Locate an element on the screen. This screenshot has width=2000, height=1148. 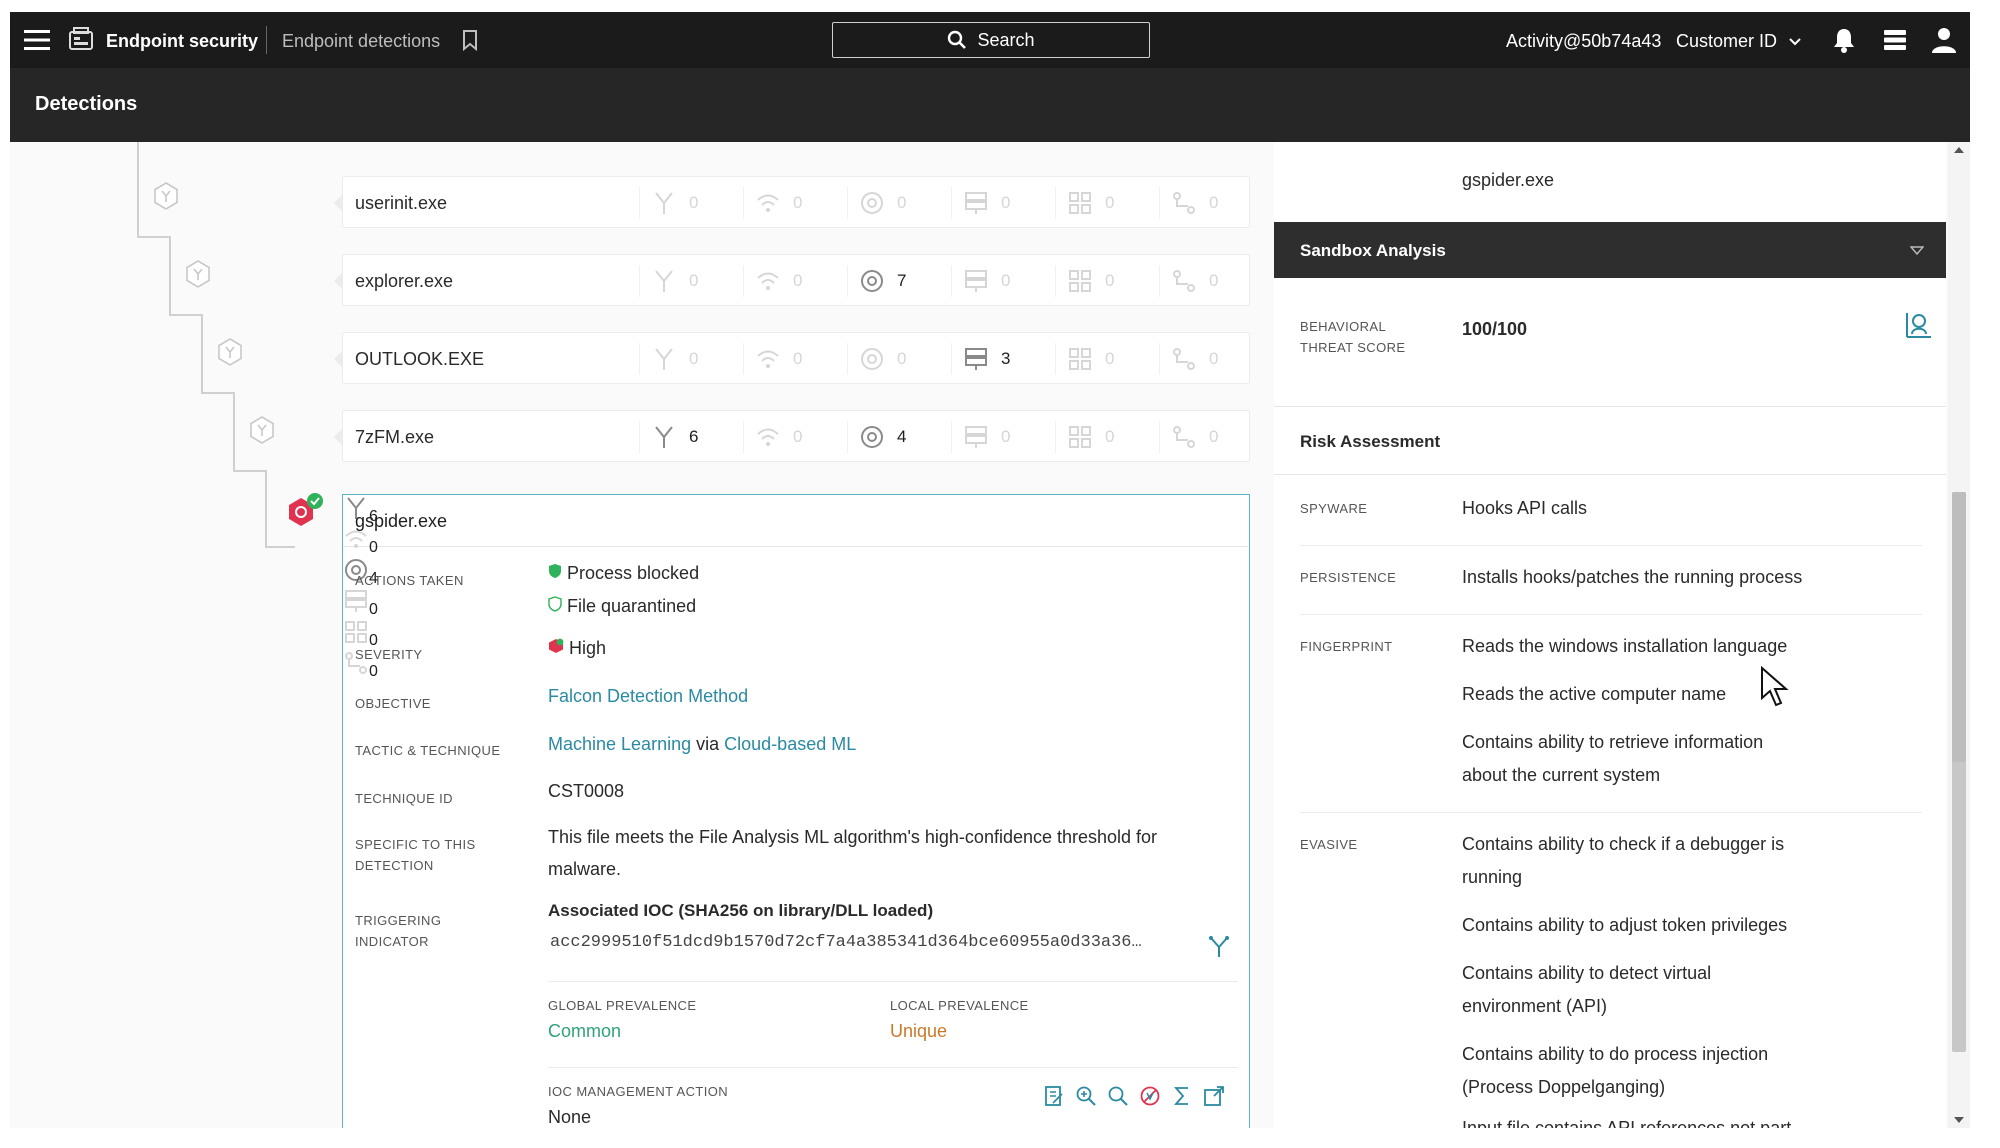
breadcrumb: Endpoint detections is located at coordinates (361, 41).